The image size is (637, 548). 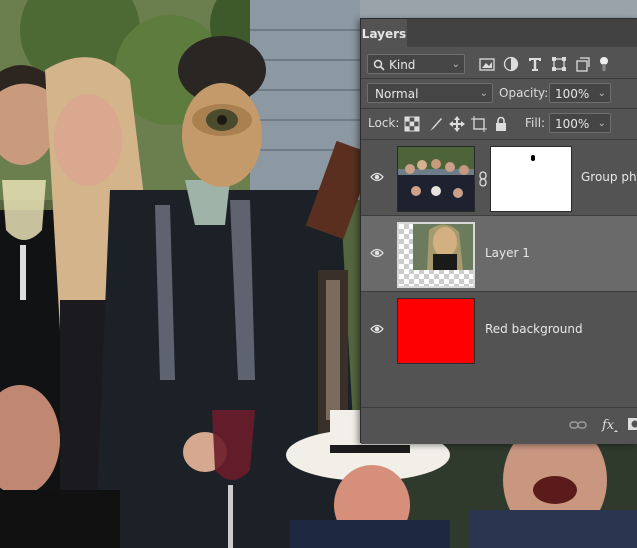 I want to click on mask-mark, so click(x=533, y=158).